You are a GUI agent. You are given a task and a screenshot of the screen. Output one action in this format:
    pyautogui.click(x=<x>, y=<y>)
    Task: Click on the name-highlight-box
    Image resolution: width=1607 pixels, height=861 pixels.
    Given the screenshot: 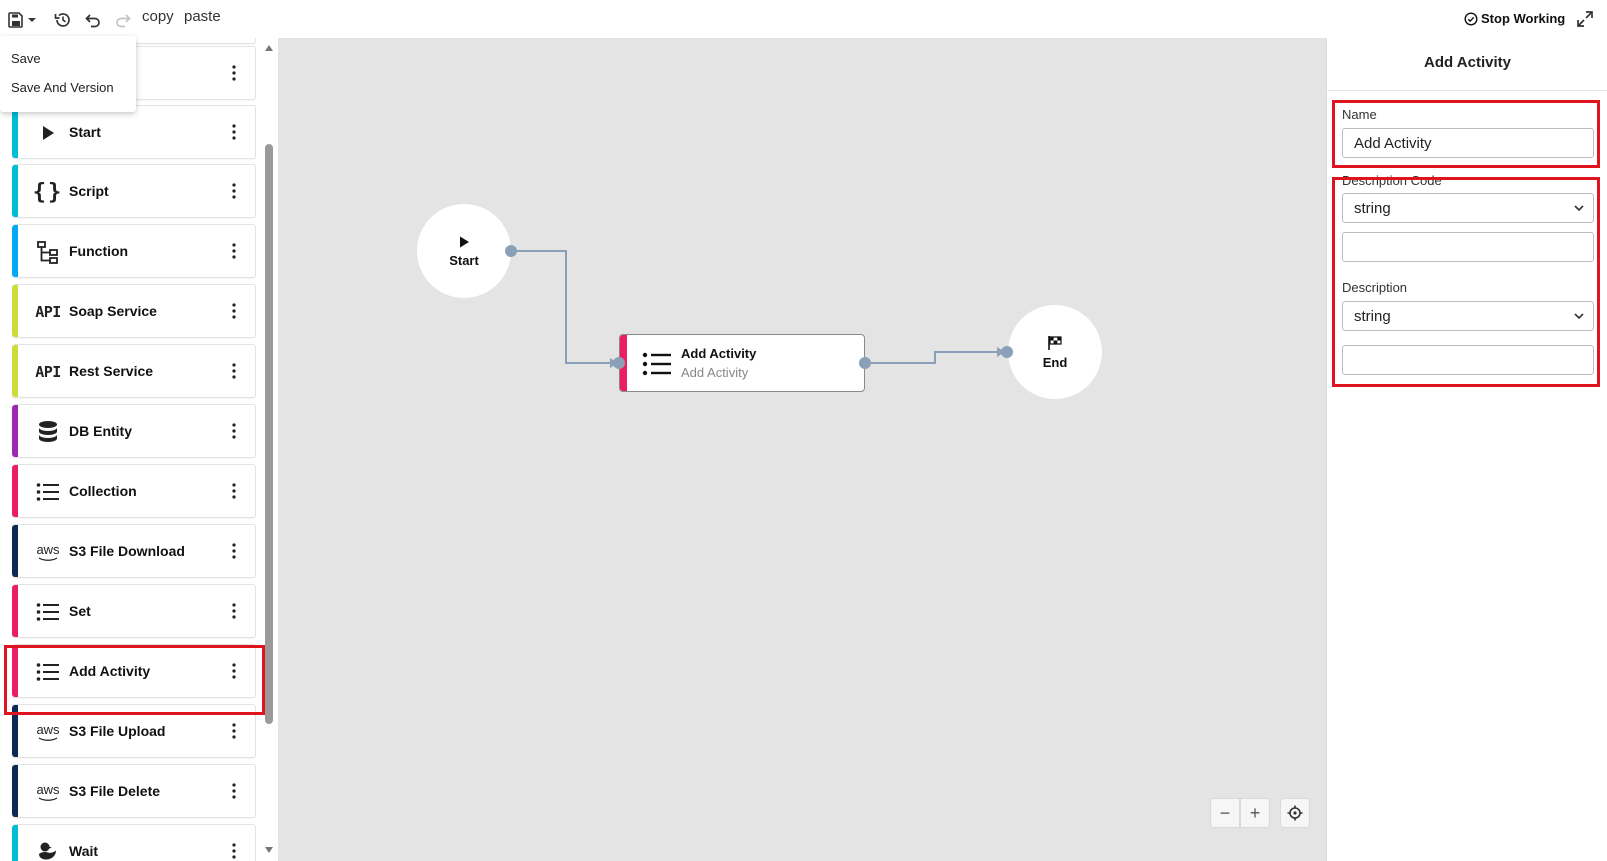 What is the action you would take?
    pyautogui.click(x=1466, y=134)
    